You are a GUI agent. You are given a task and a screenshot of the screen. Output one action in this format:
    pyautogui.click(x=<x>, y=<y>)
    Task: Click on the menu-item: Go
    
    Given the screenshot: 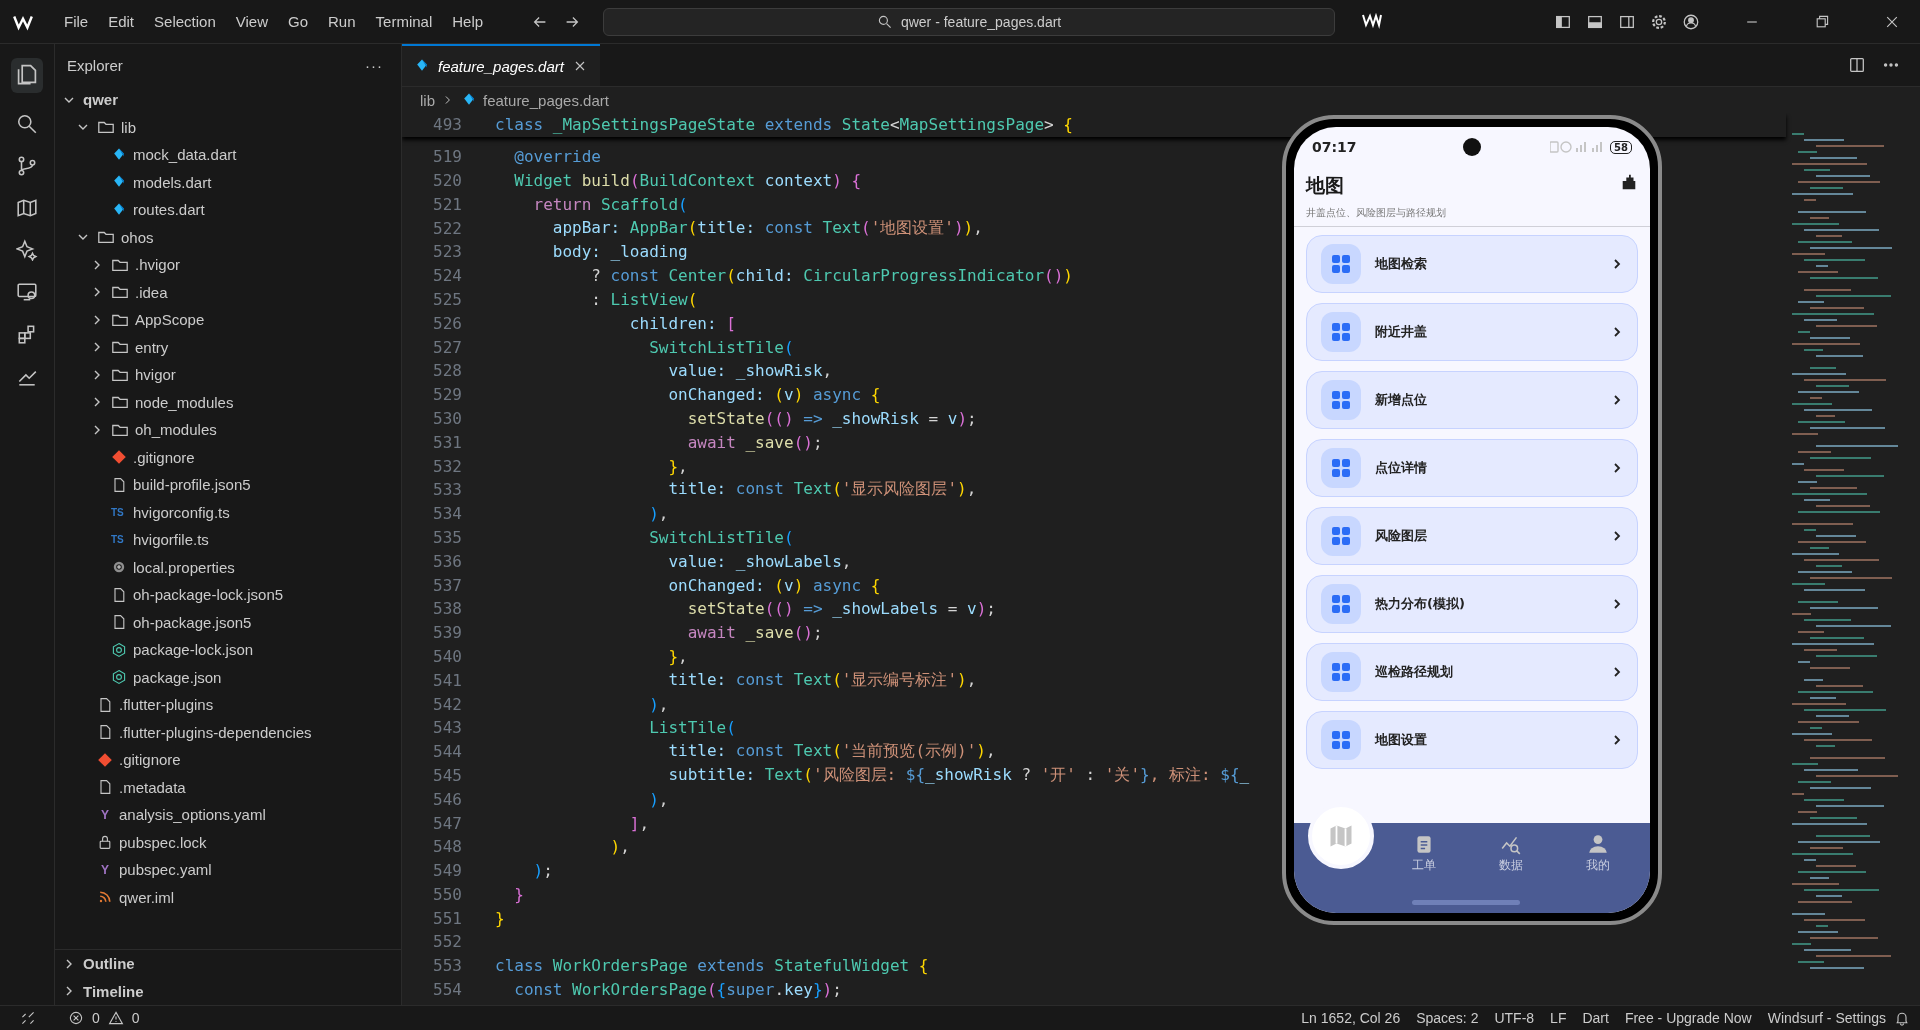 What is the action you would take?
    pyautogui.click(x=298, y=21)
    